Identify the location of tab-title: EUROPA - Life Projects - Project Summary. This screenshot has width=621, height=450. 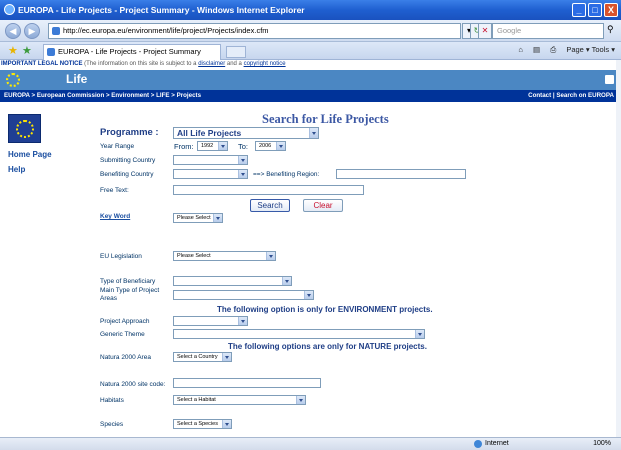
(129, 51).